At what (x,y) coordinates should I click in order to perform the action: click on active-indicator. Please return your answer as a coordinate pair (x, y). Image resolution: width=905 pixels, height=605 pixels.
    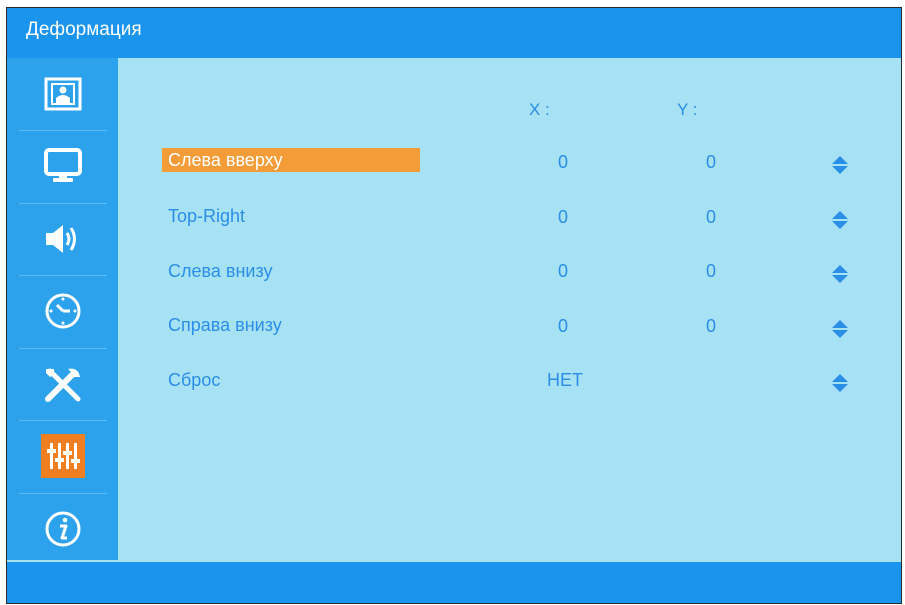
    Looking at the image, I should click on (62, 456).